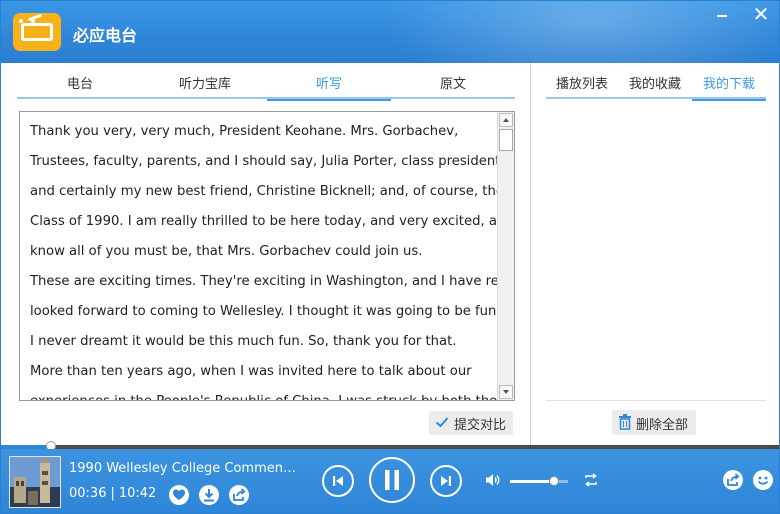  I want to click on app-title: 必应电台, so click(105, 35).